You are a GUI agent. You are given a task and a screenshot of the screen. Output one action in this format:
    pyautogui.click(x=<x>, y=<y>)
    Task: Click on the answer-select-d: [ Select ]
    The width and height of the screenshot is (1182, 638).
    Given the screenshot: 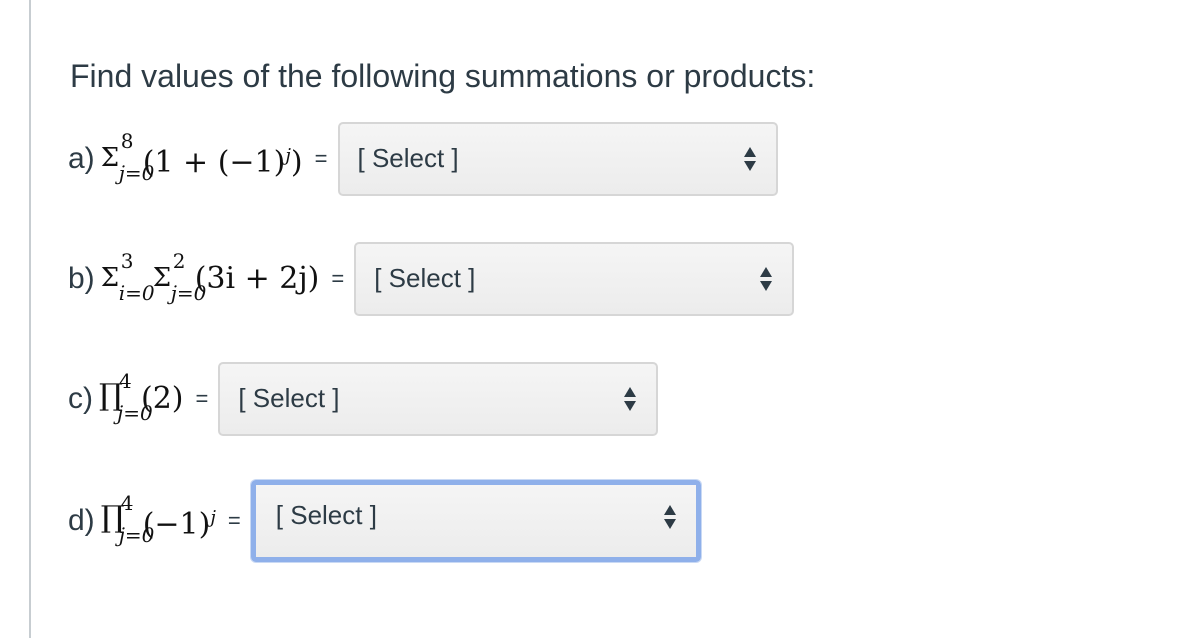 What is the action you would take?
    pyautogui.click(x=475, y=521)
    